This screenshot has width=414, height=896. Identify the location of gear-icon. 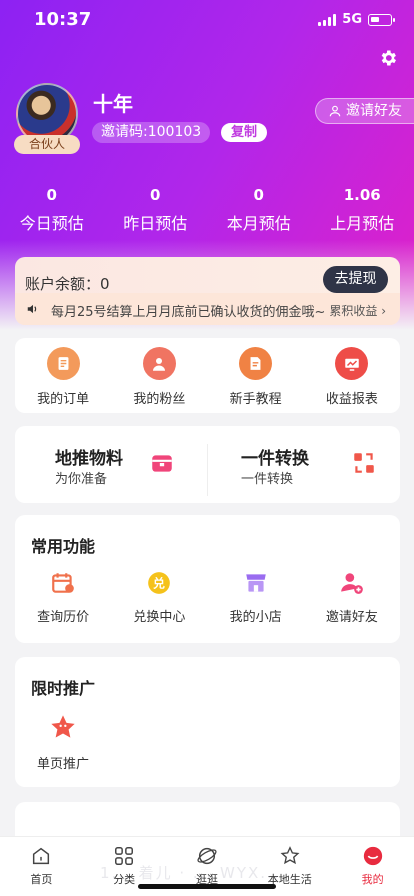
(388, 58).